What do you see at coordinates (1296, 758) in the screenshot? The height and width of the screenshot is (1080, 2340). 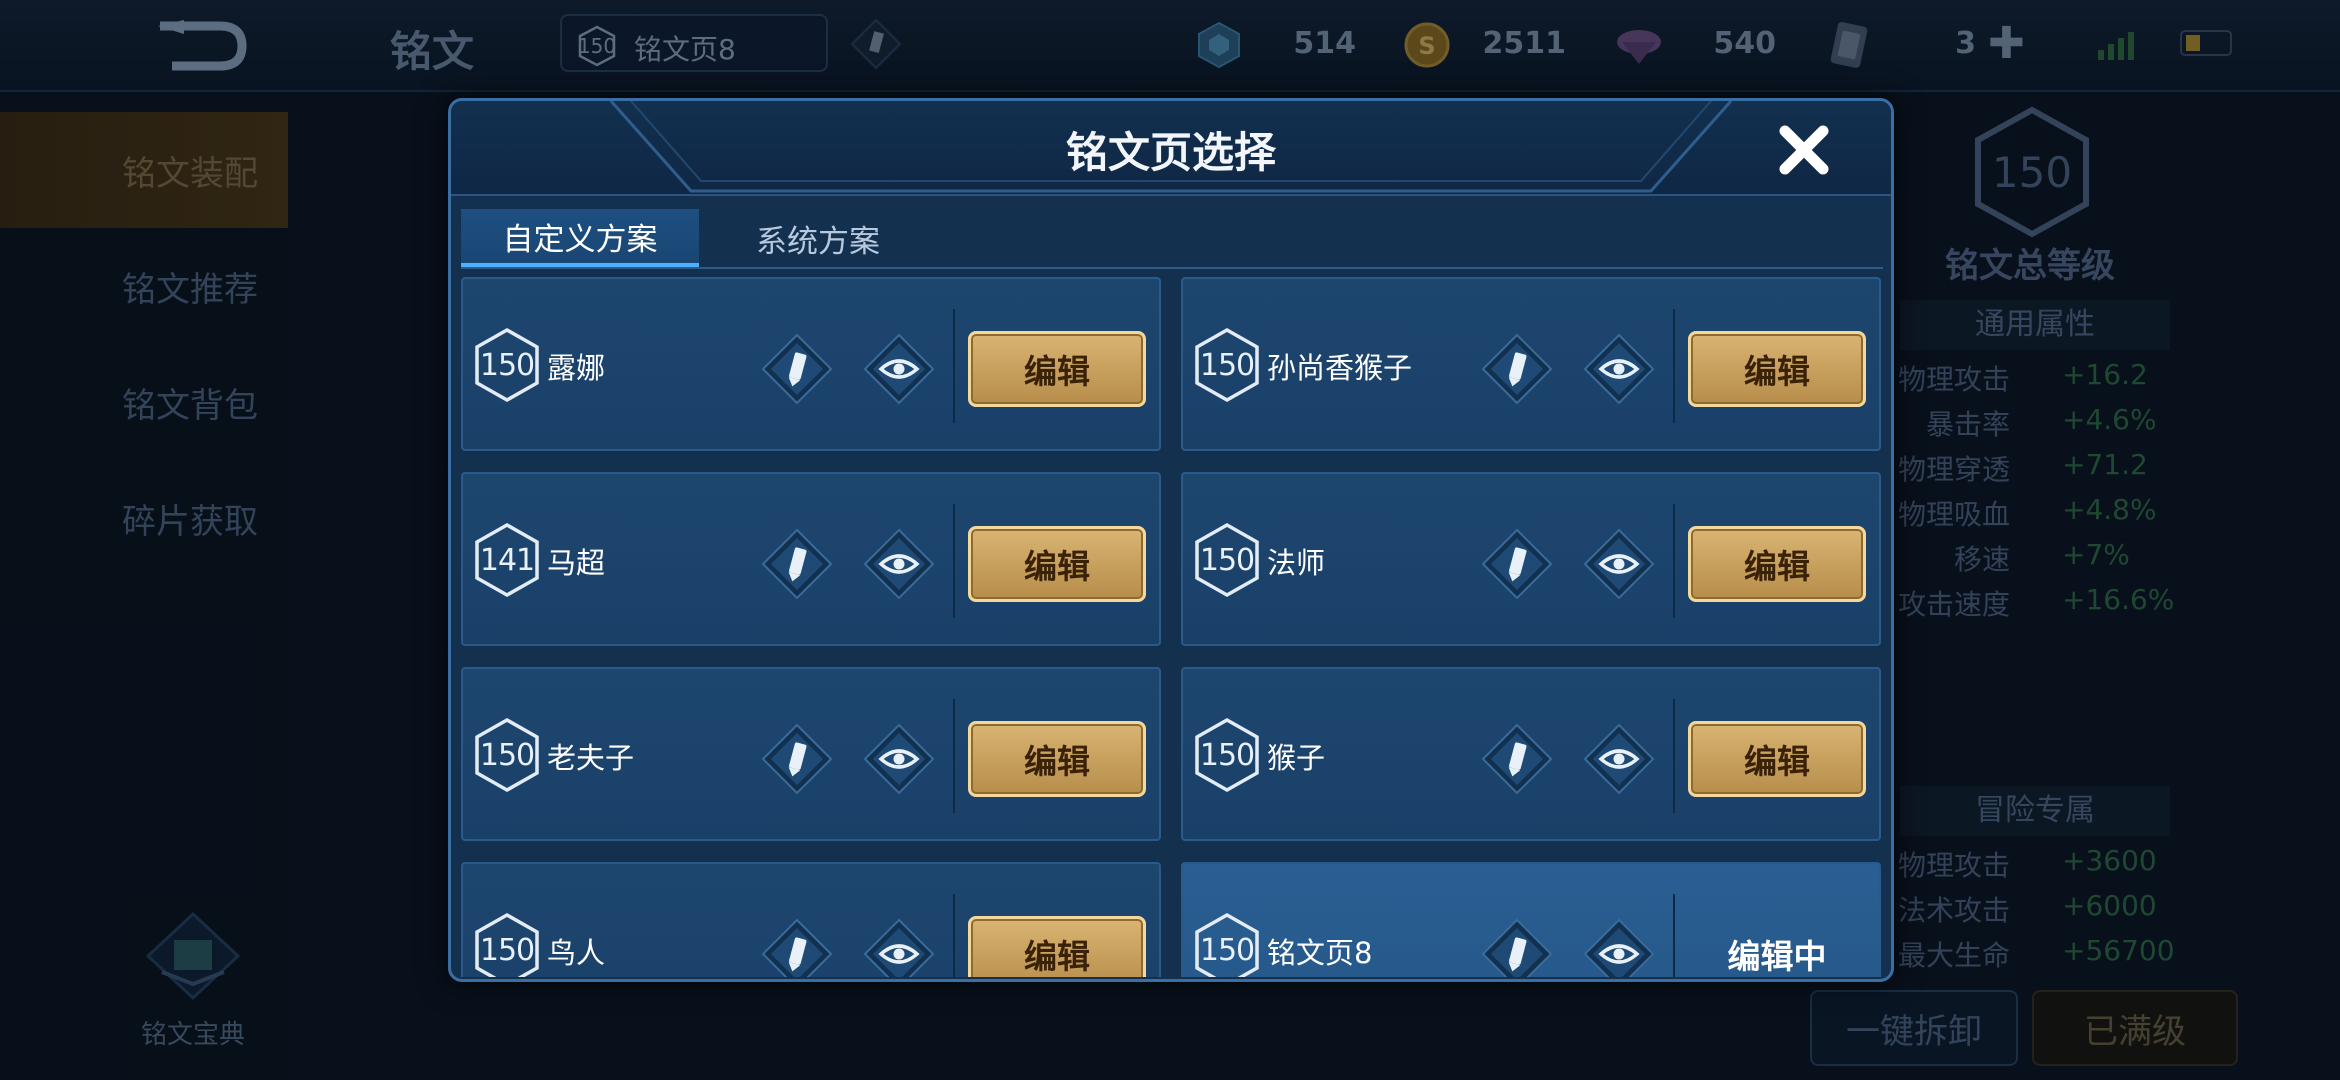 I see `page-name: 猴子` at bounding box center [1296, 758].